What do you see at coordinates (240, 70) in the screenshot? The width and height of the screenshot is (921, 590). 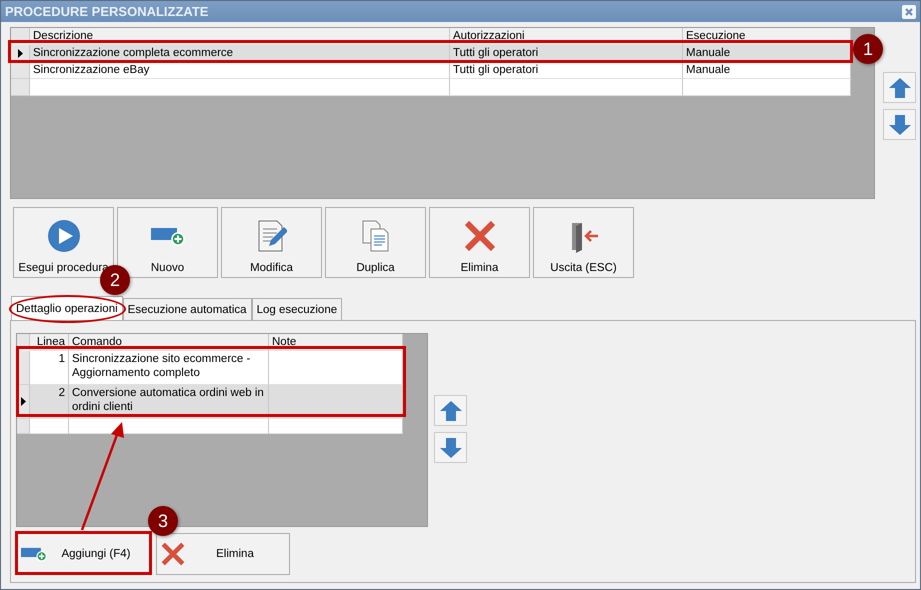 I see `table-cell: Sincronizzazione eBay` at bounding box center [240, 70].